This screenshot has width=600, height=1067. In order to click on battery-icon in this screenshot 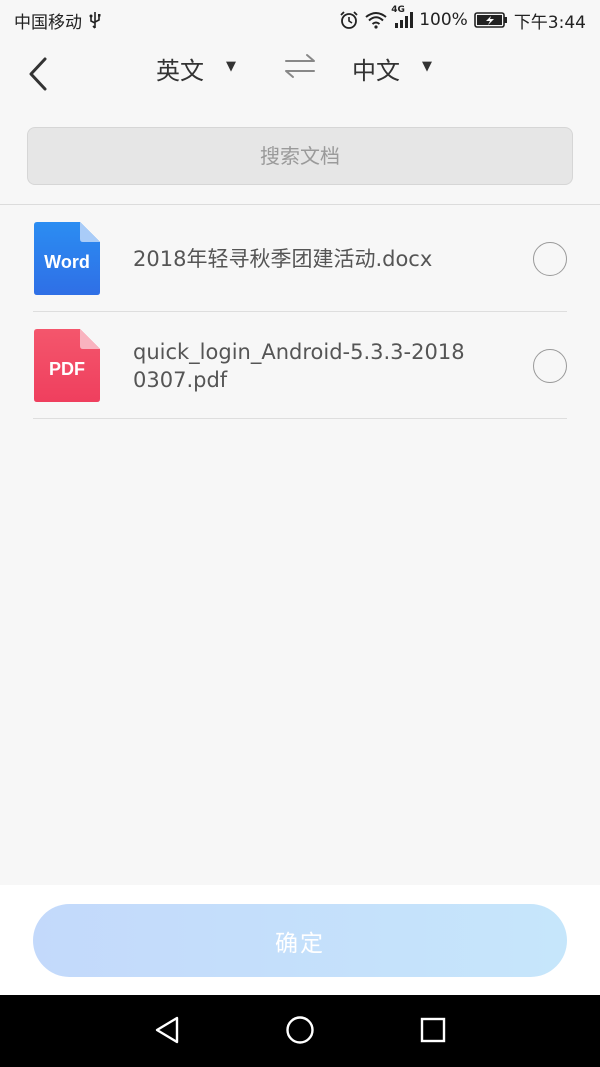, I will do `click(491, 20)`.